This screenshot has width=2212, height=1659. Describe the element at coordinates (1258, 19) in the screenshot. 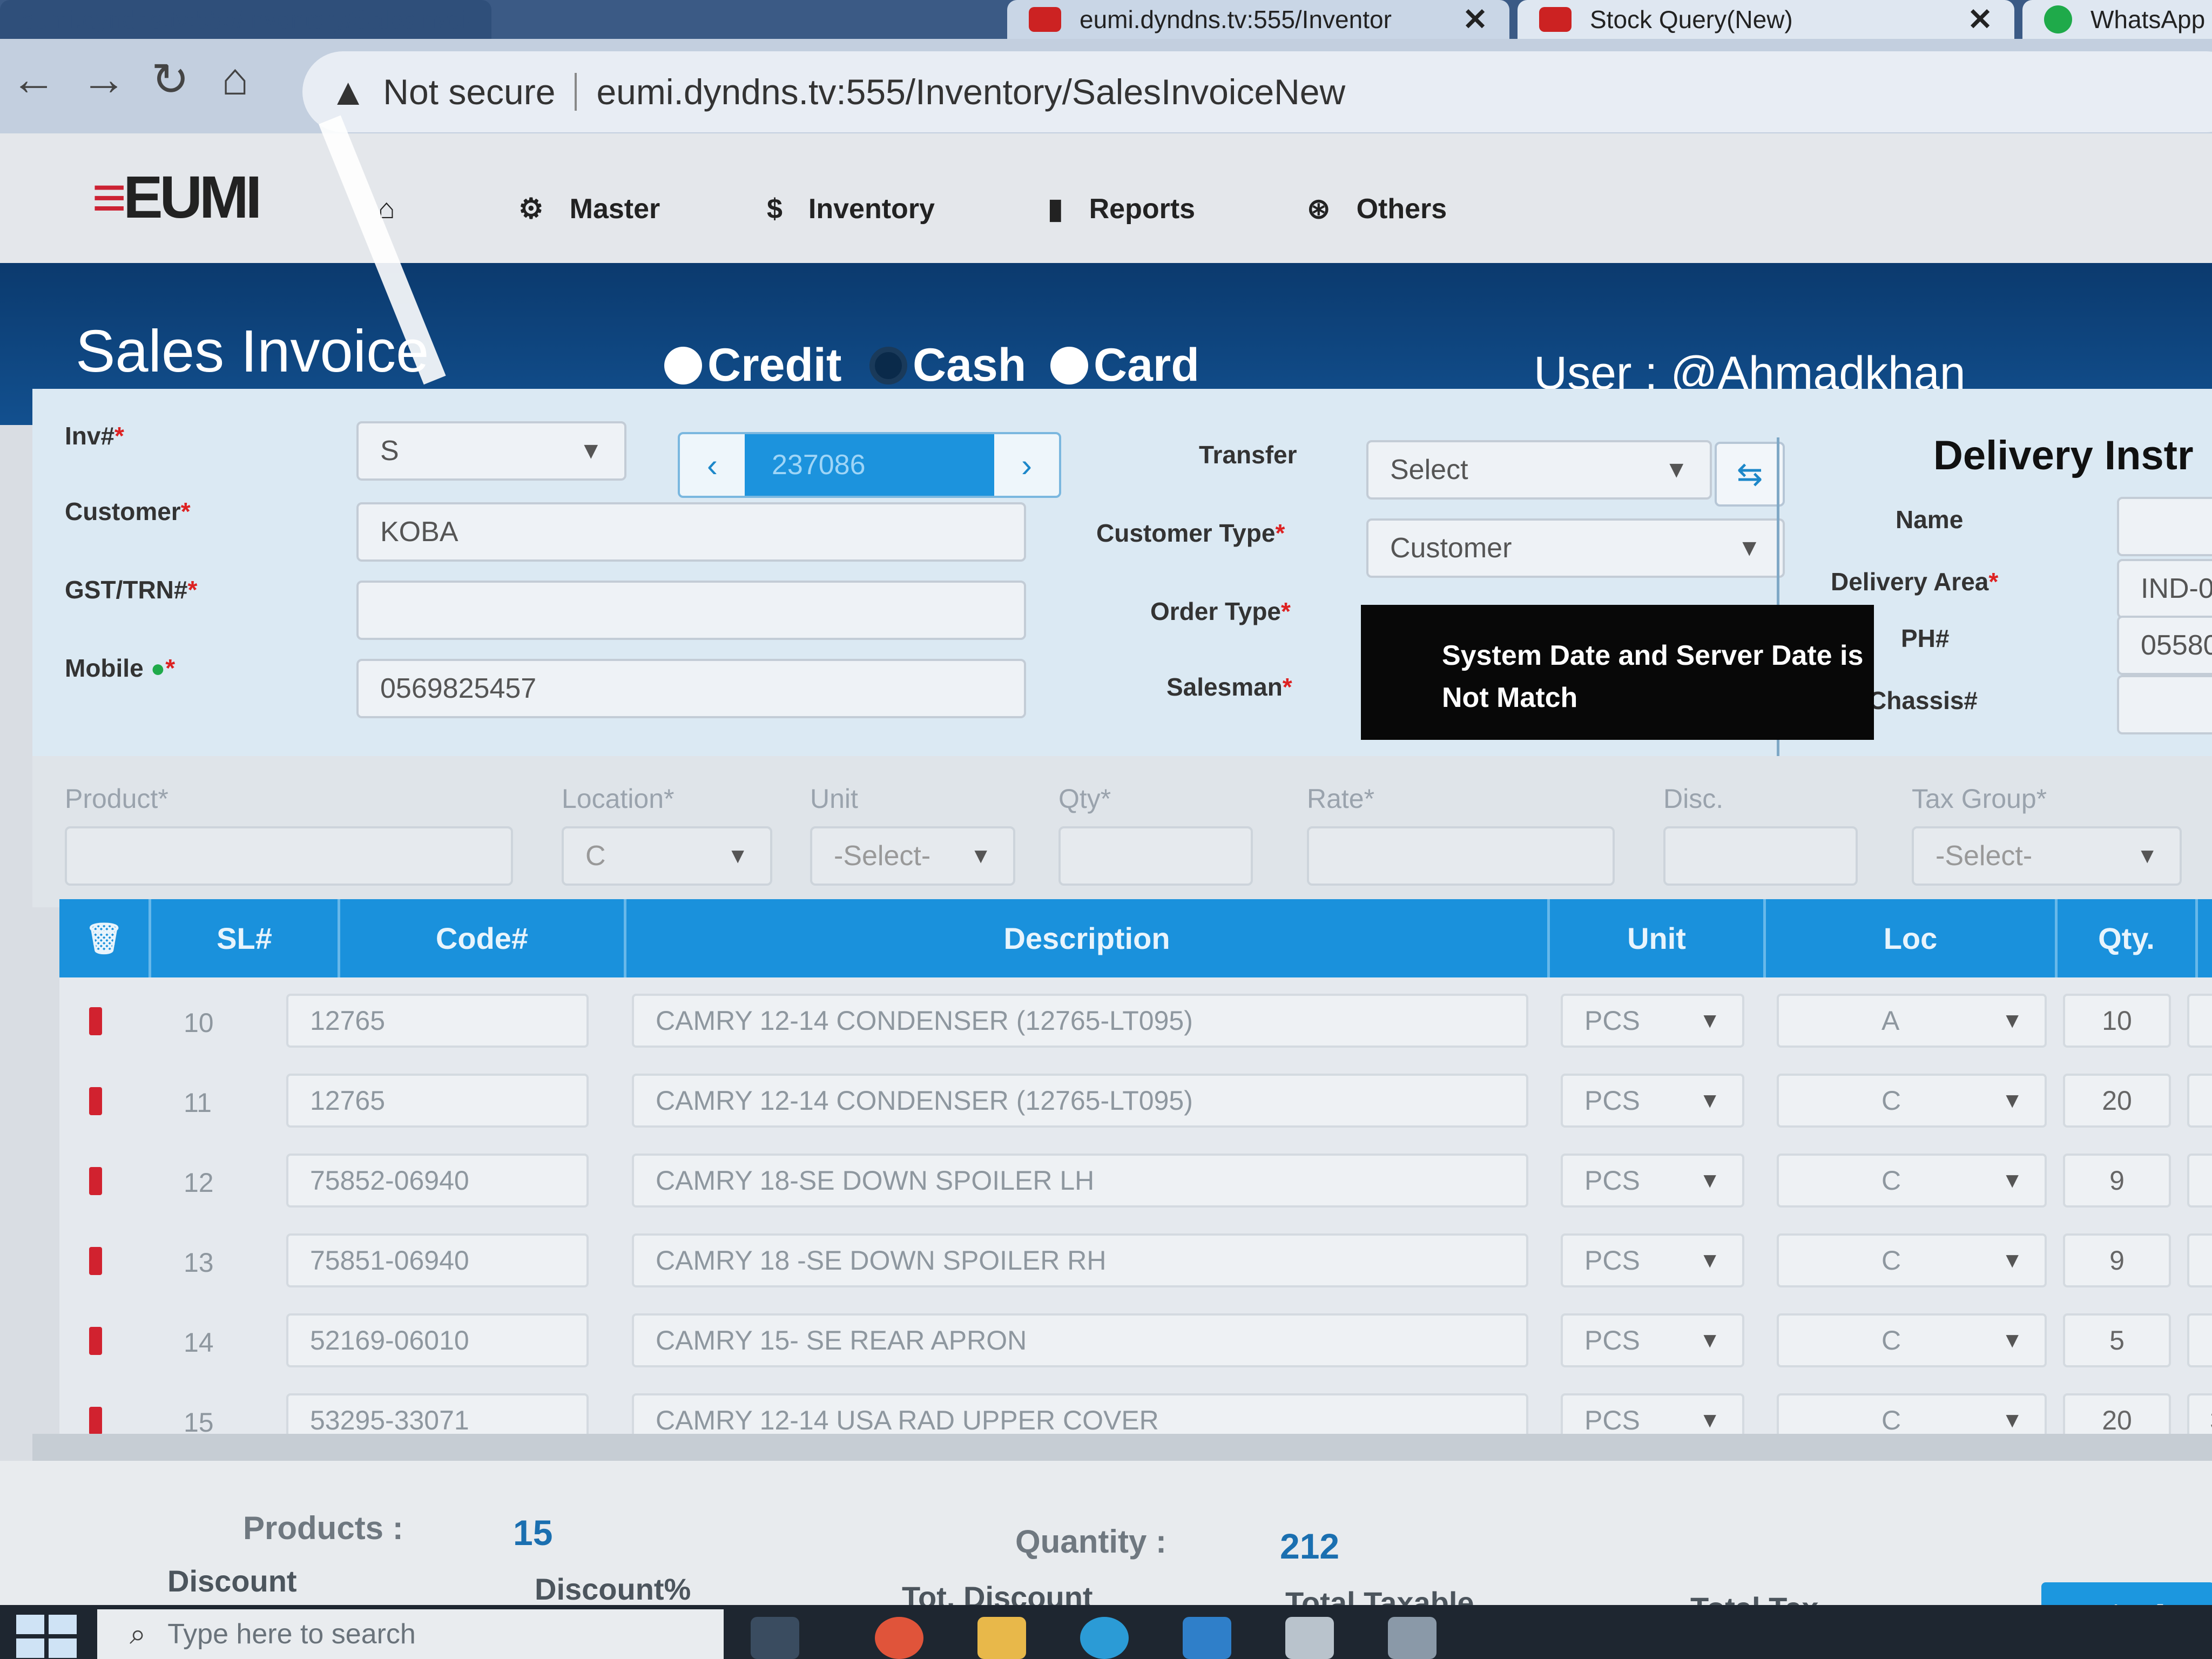

I see `browser-tab: eumi.dyndns.tv:555/Inventor ✕` at that location.